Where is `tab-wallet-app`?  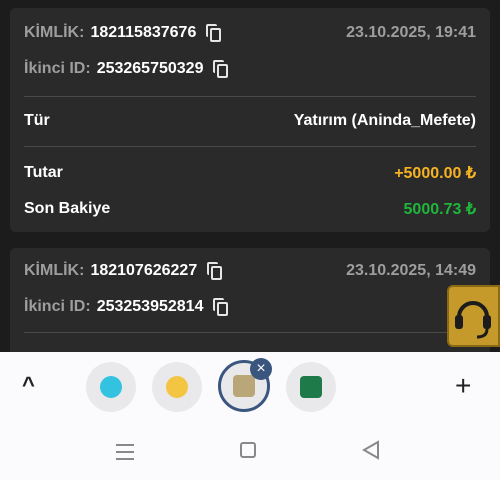
tab-wallet-app is located at coordinates (311, 387).